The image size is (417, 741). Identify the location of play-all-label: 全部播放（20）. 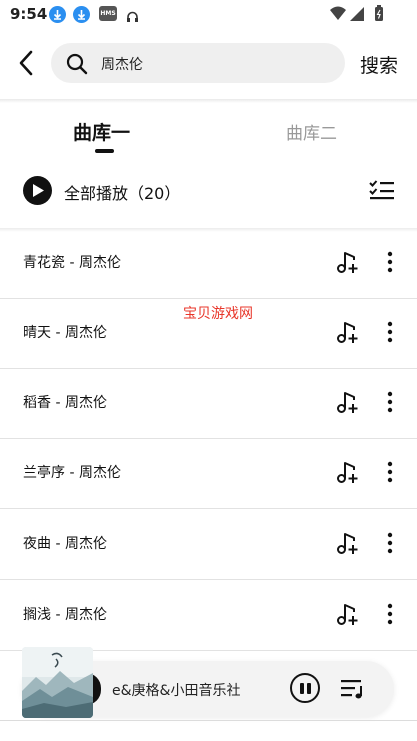
(122, 192).